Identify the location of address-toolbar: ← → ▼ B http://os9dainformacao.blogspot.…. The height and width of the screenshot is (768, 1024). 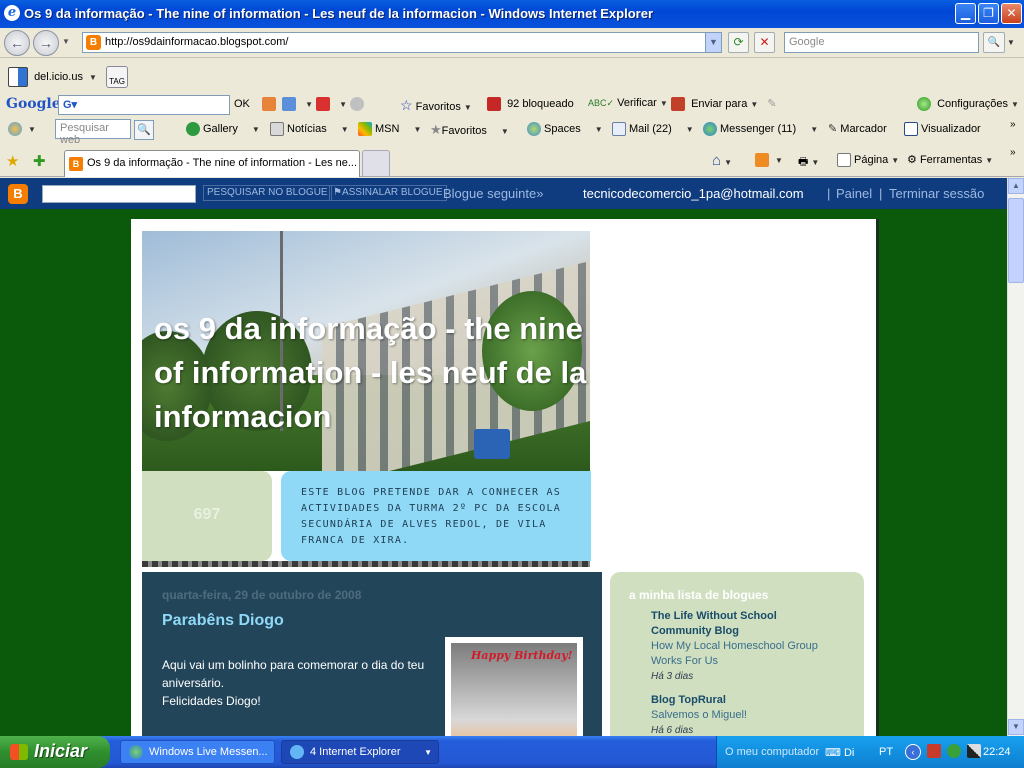
(512, 43).